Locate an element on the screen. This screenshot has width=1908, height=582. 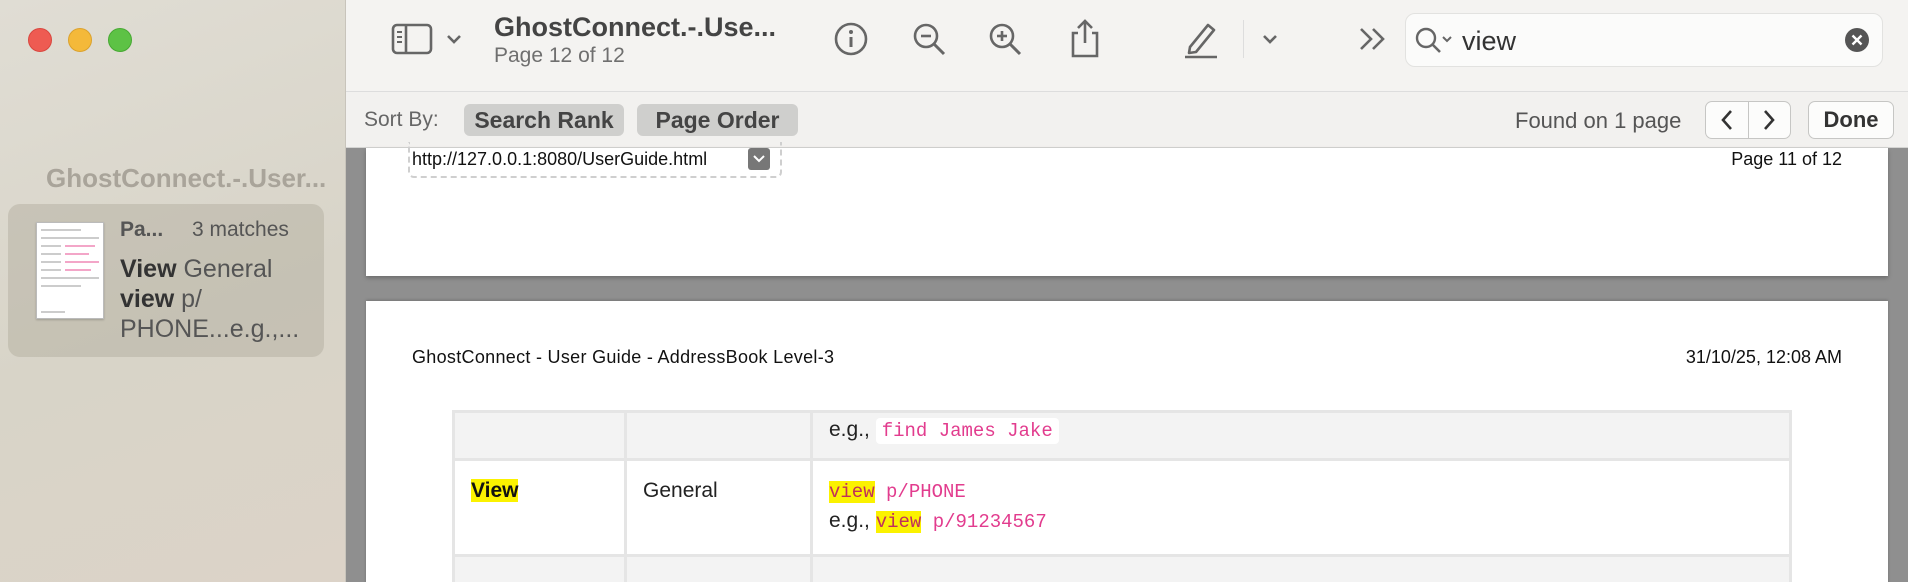
page-thumbnail is located at coordinates (70, 270).